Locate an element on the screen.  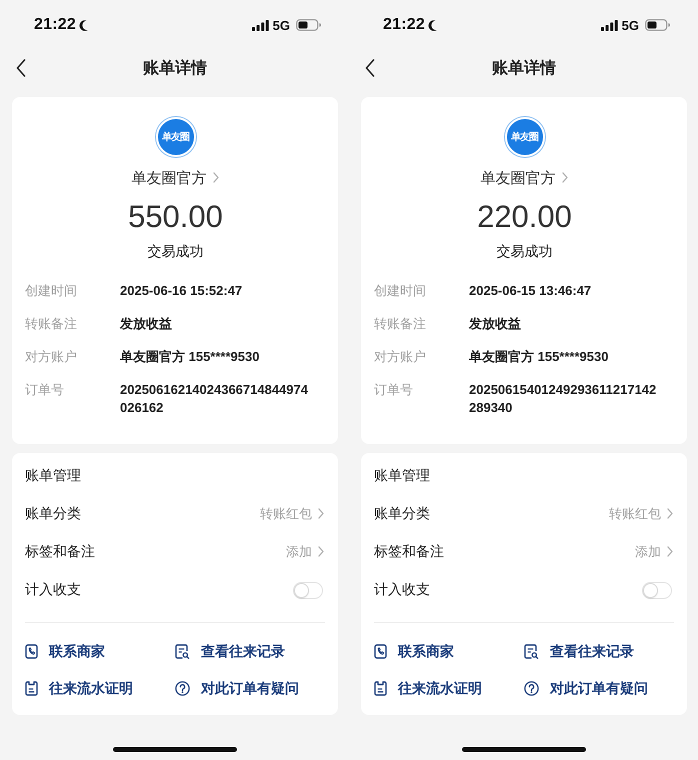
amount: 550.00 is located at coordinates (175, 217).